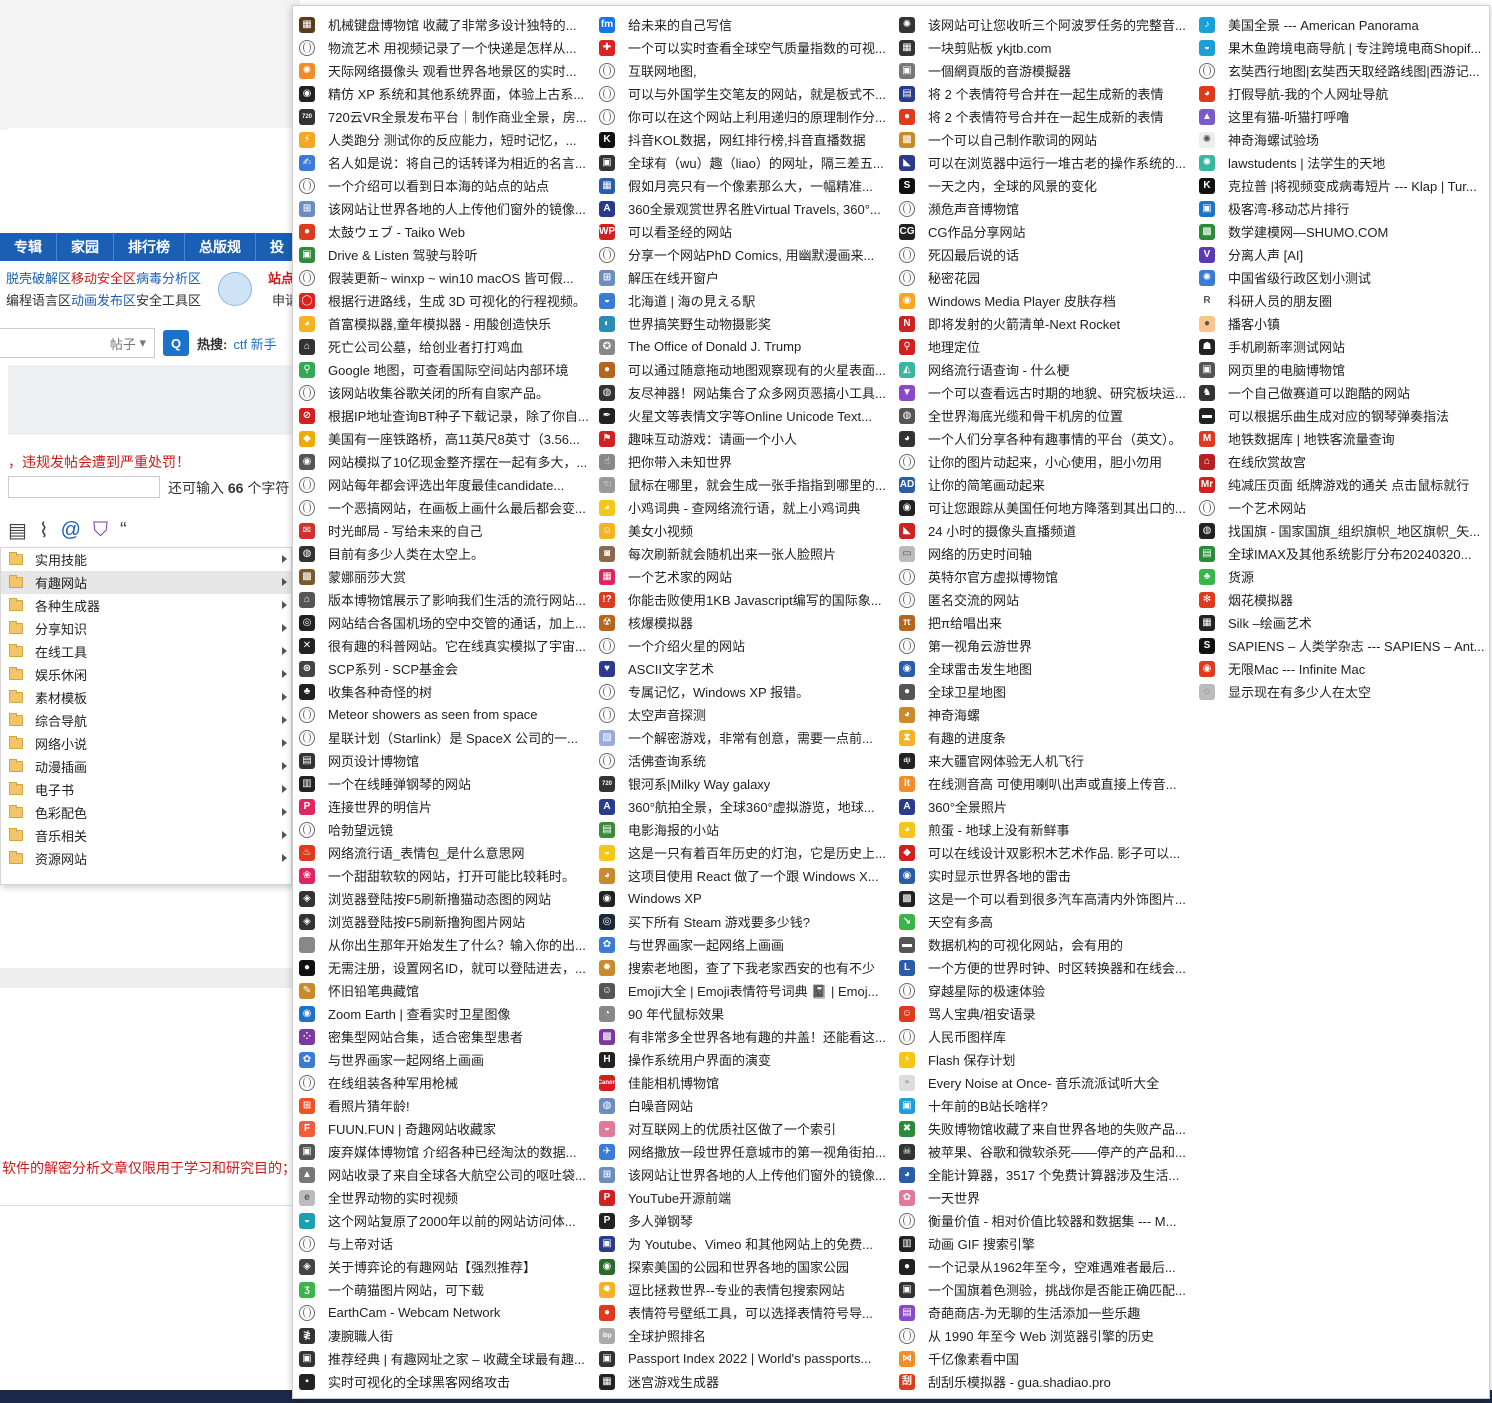 This screenshot has width=1492, height=1403. What do you see at coordinates (1043, 484) in the screenshot?
I see `bookmark-item: AD 让你的简笔画动起来` at bounding box center [1043, 484].